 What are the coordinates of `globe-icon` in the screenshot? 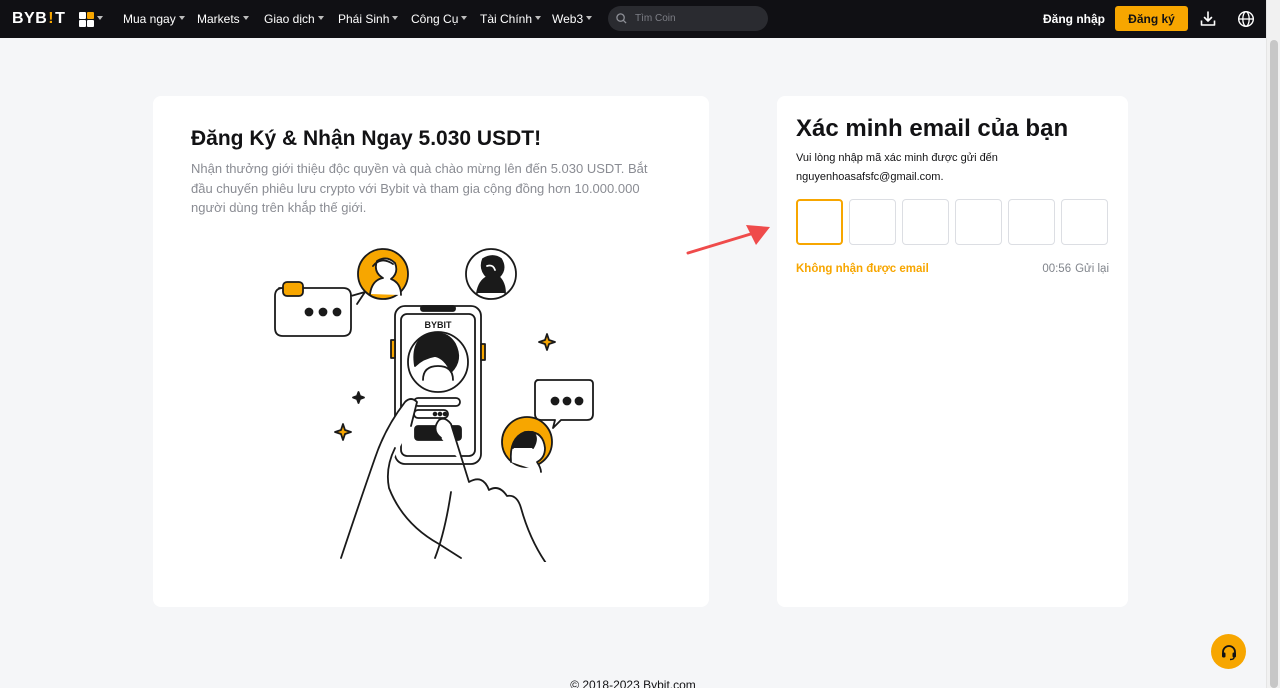 It's located at (1246, 19).